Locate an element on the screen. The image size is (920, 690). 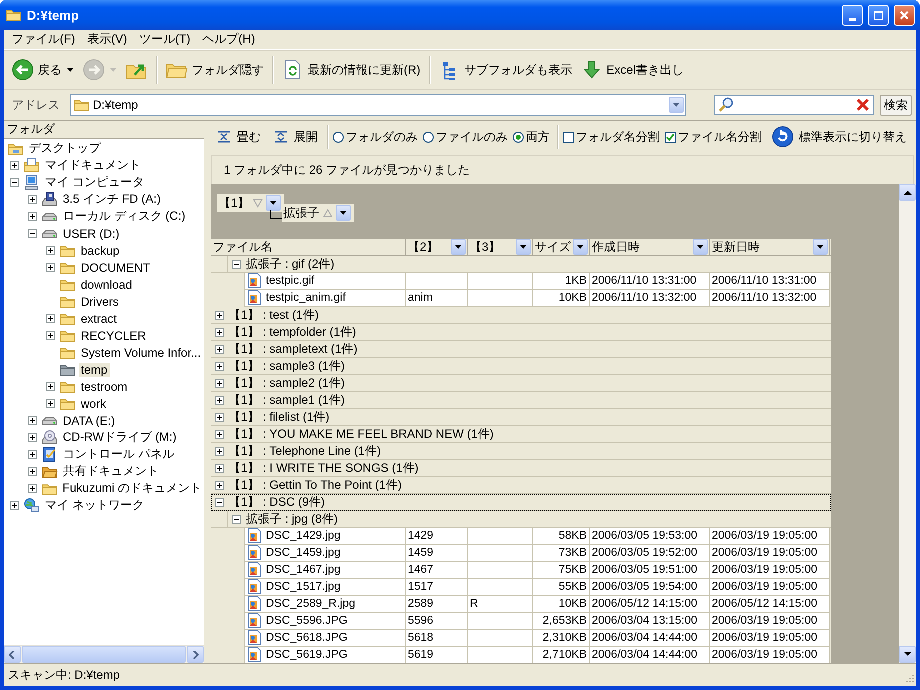
radio-label: フォルダのみ is located at coordinates (382, 137).